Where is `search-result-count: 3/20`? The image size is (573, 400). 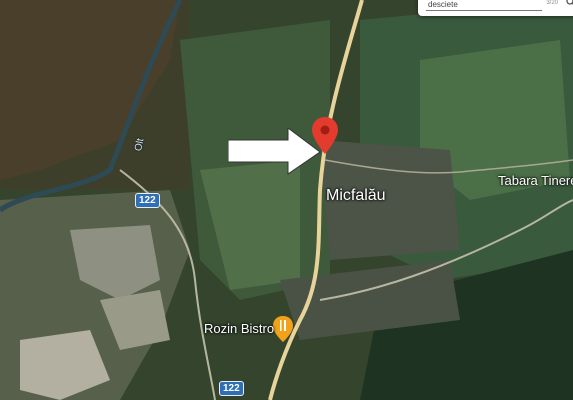
search-result-count: 3/20 is located at coordinates (552, 3).